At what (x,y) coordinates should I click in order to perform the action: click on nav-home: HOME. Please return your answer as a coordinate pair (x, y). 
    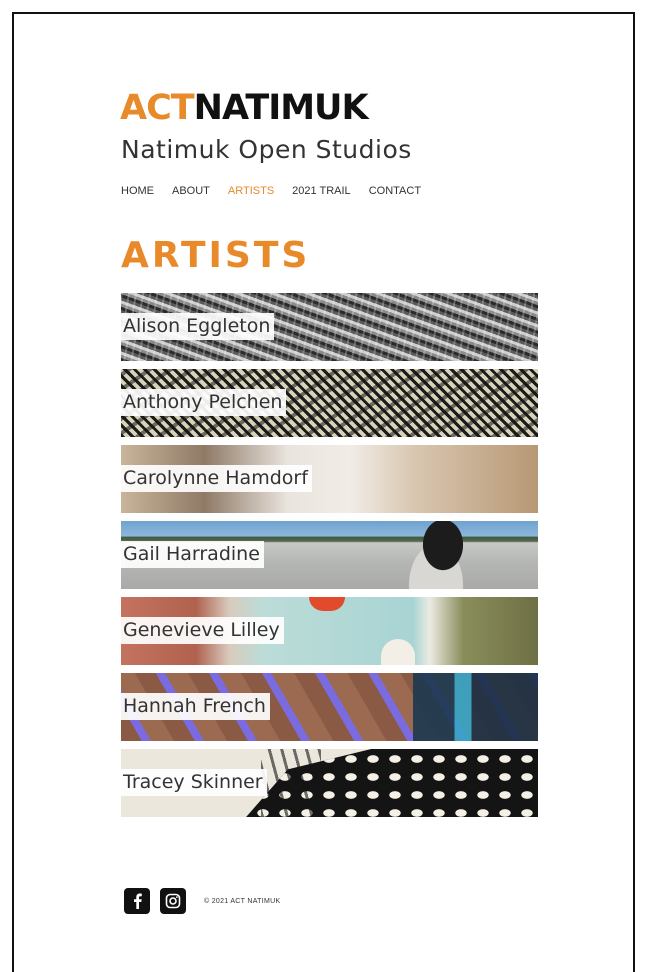
    Looking at the image, I should click on (137, 191).